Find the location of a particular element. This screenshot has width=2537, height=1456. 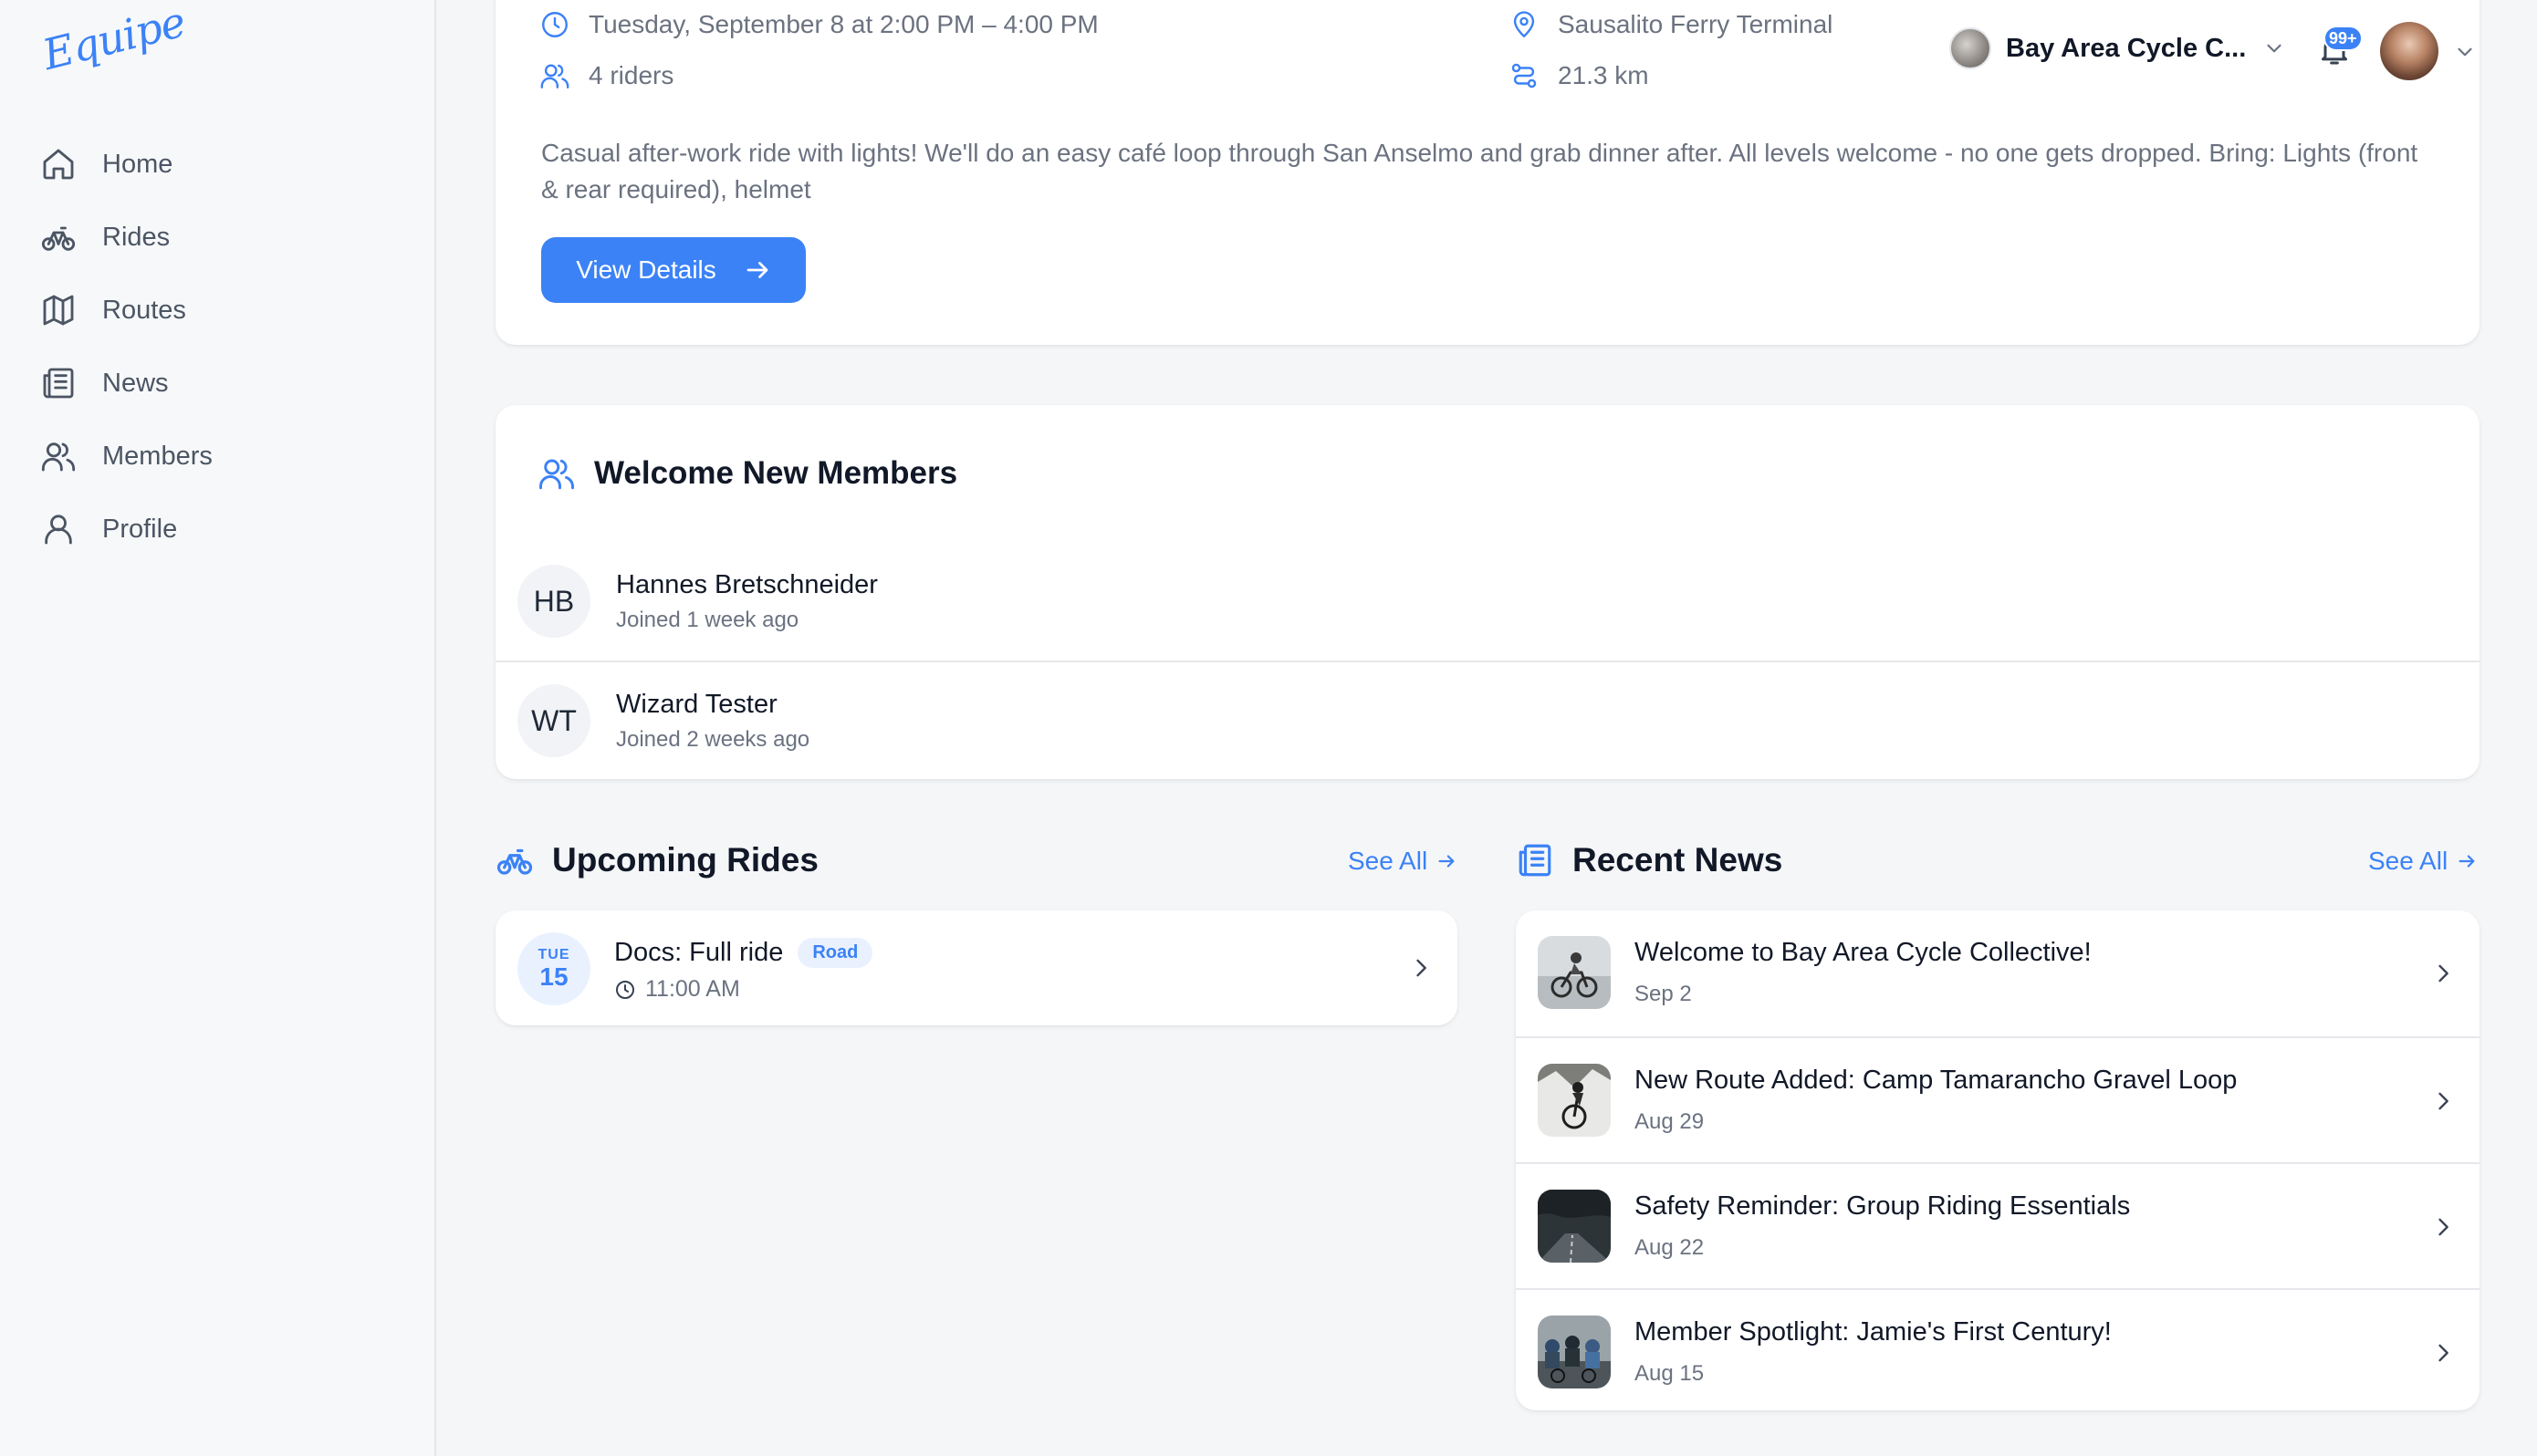

ride-time: 11:00 AM is located at coordinates (677, 990).